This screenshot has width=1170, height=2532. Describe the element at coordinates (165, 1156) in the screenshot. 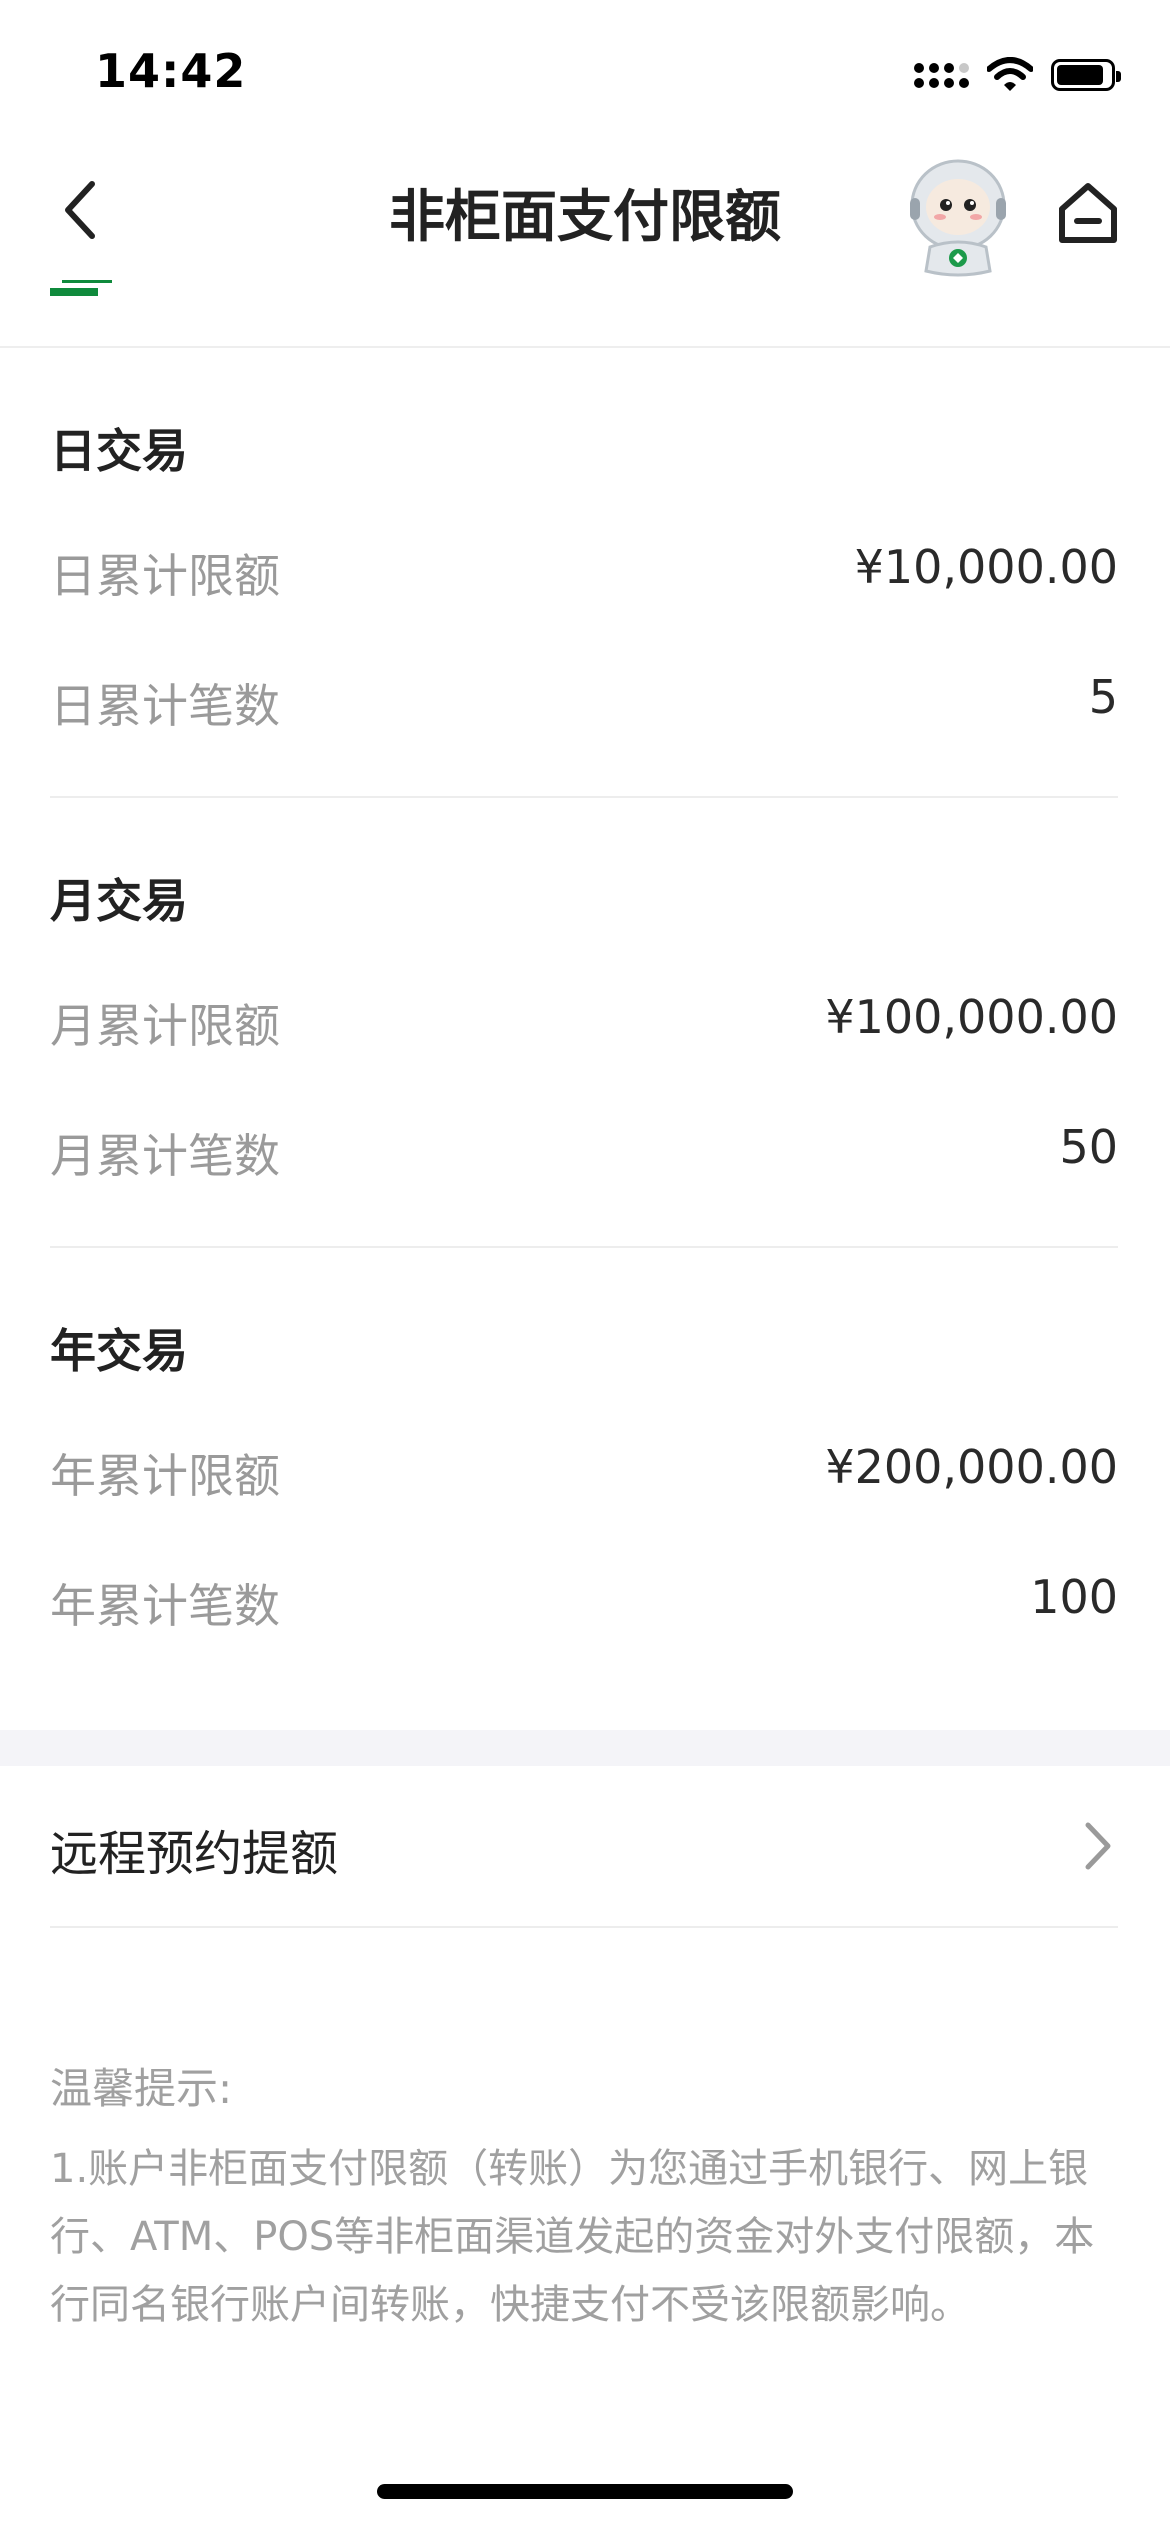

I see `monthly-count-label: 月累计笔数` at that location.